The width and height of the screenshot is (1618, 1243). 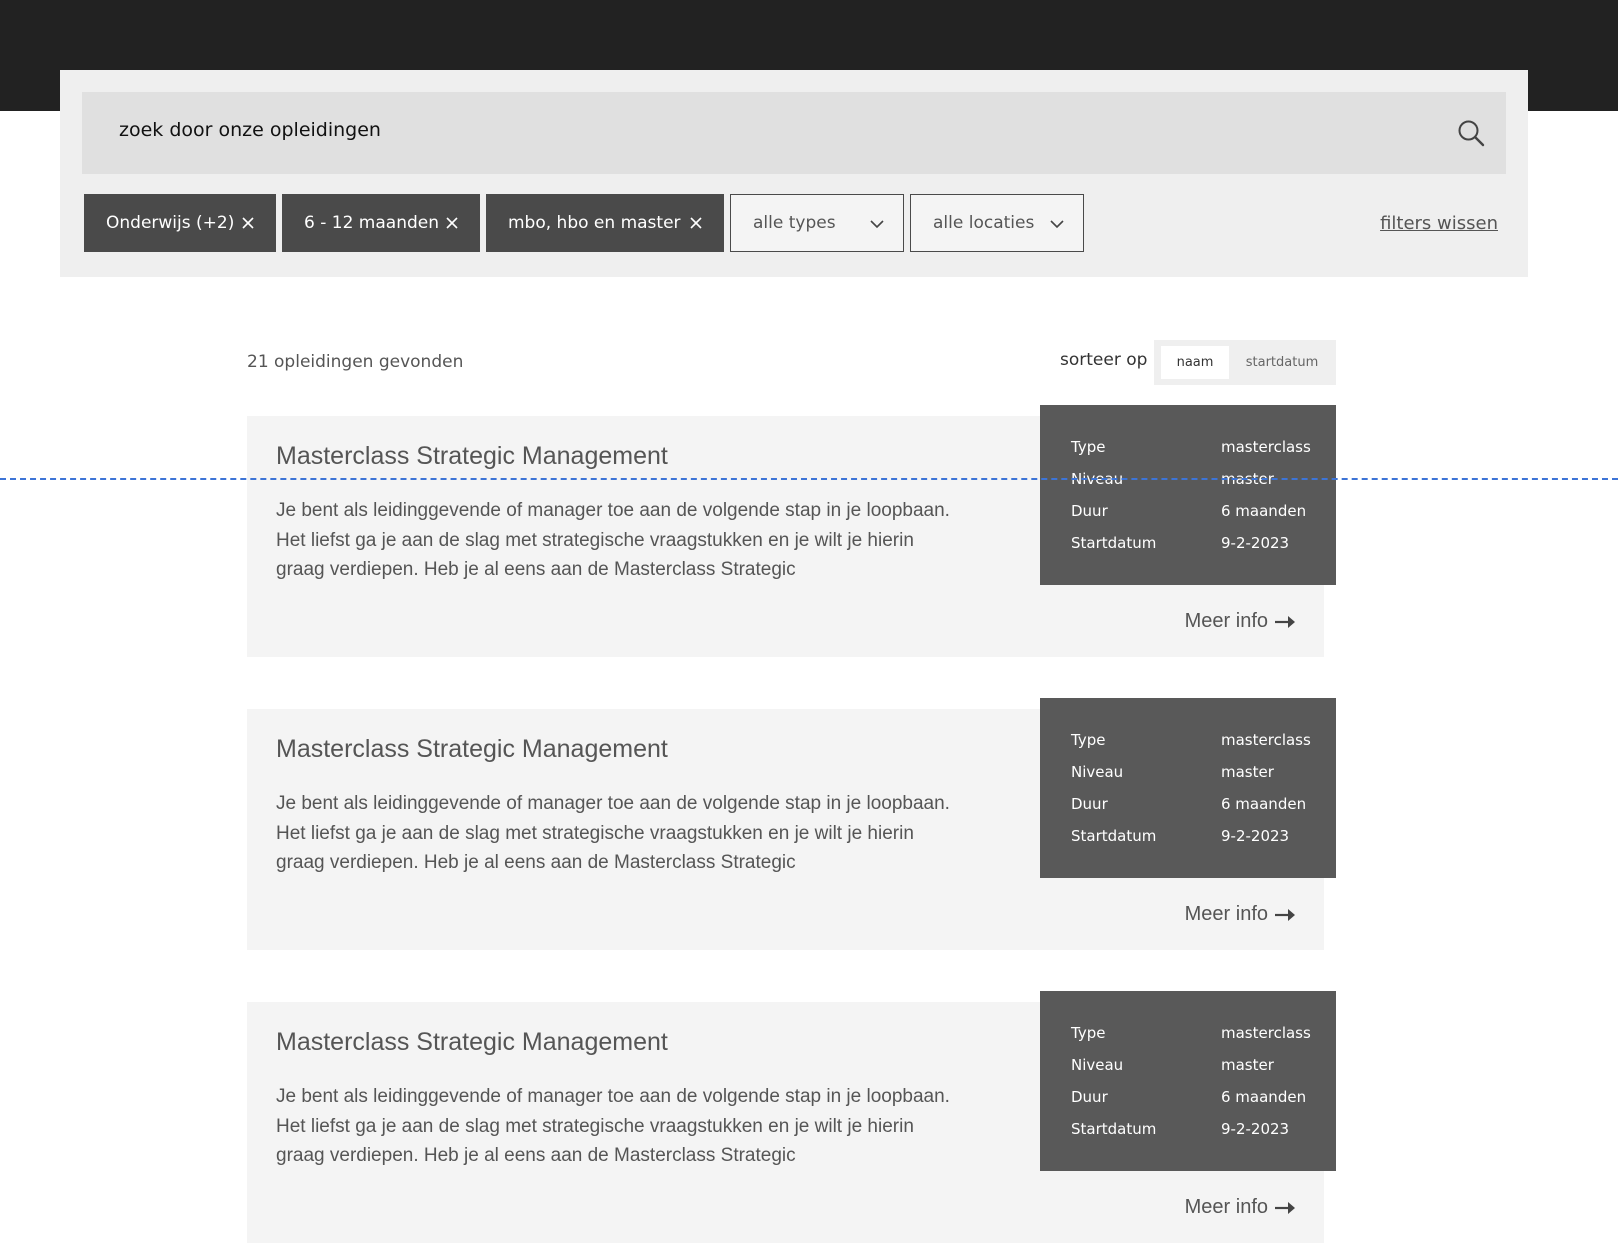 What do you see at coordinates (1195, 362) in the screenshot?
I see `sort-by-name-button: naam` at bounding box center [1195, 362].